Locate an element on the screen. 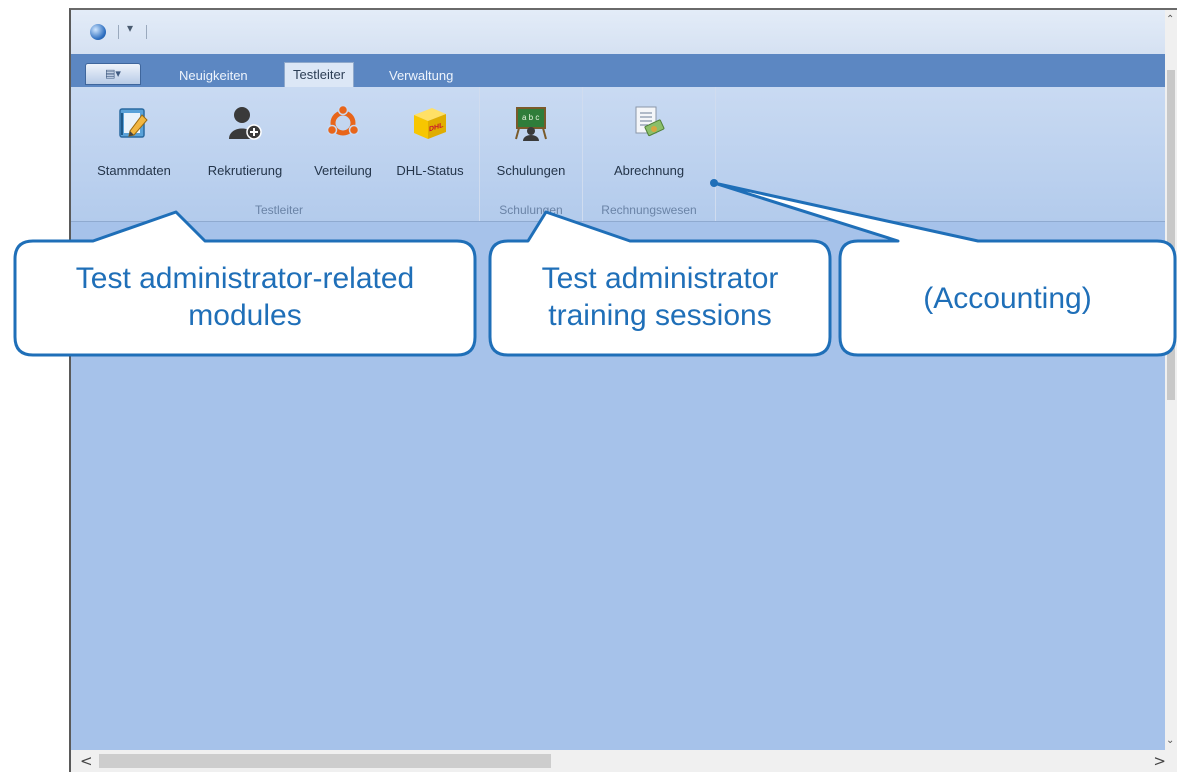 The width and height of the screenshot is (1177, 772). verteilung-button: Verteilung is located at coordinates (343, 141).